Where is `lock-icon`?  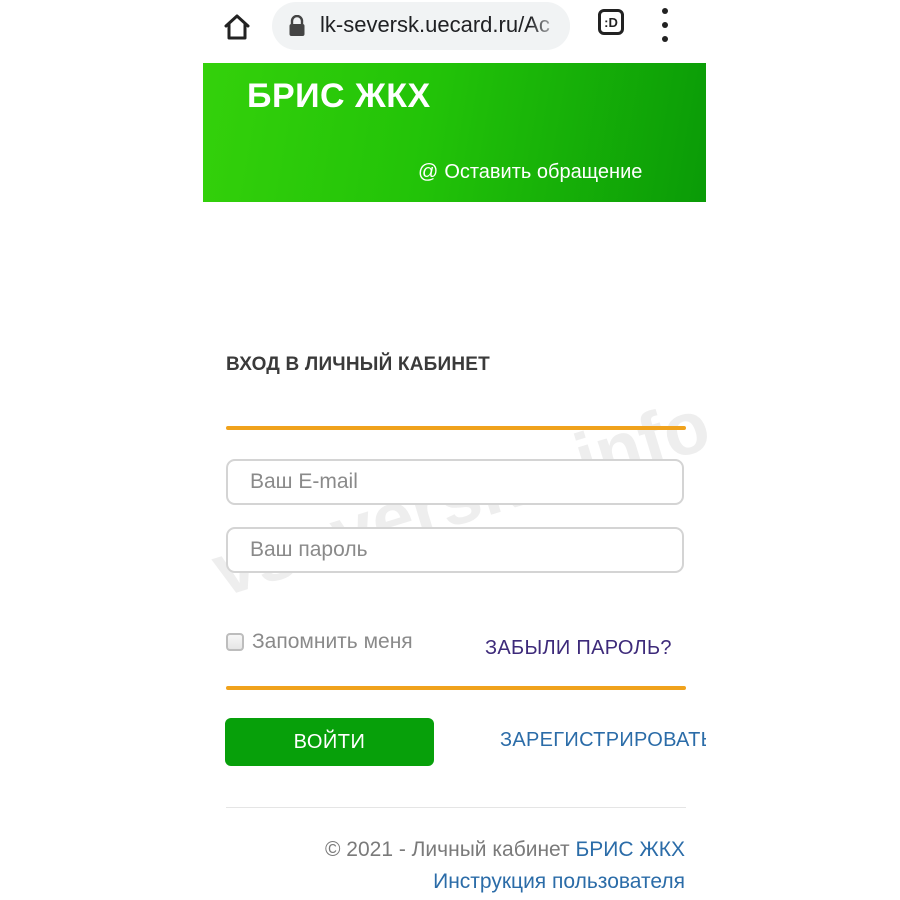
lock-icon is located at coordinates (297, 25).